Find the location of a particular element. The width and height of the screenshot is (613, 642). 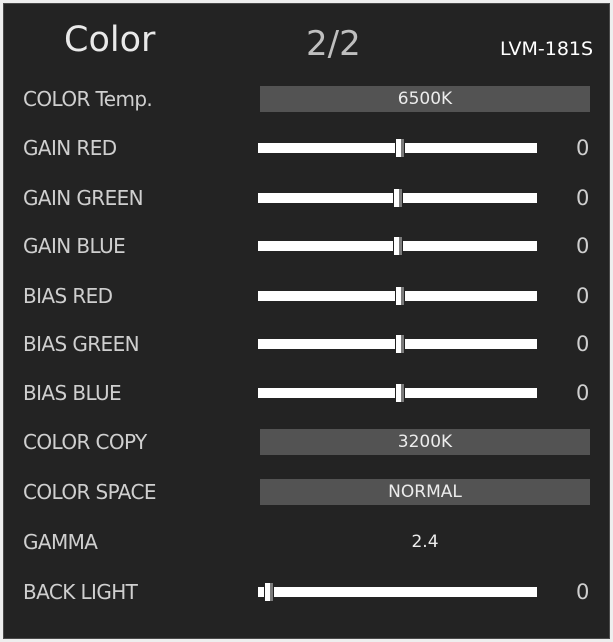

back-light-label: BACK LIGHT is located at coordinates (80, 592).